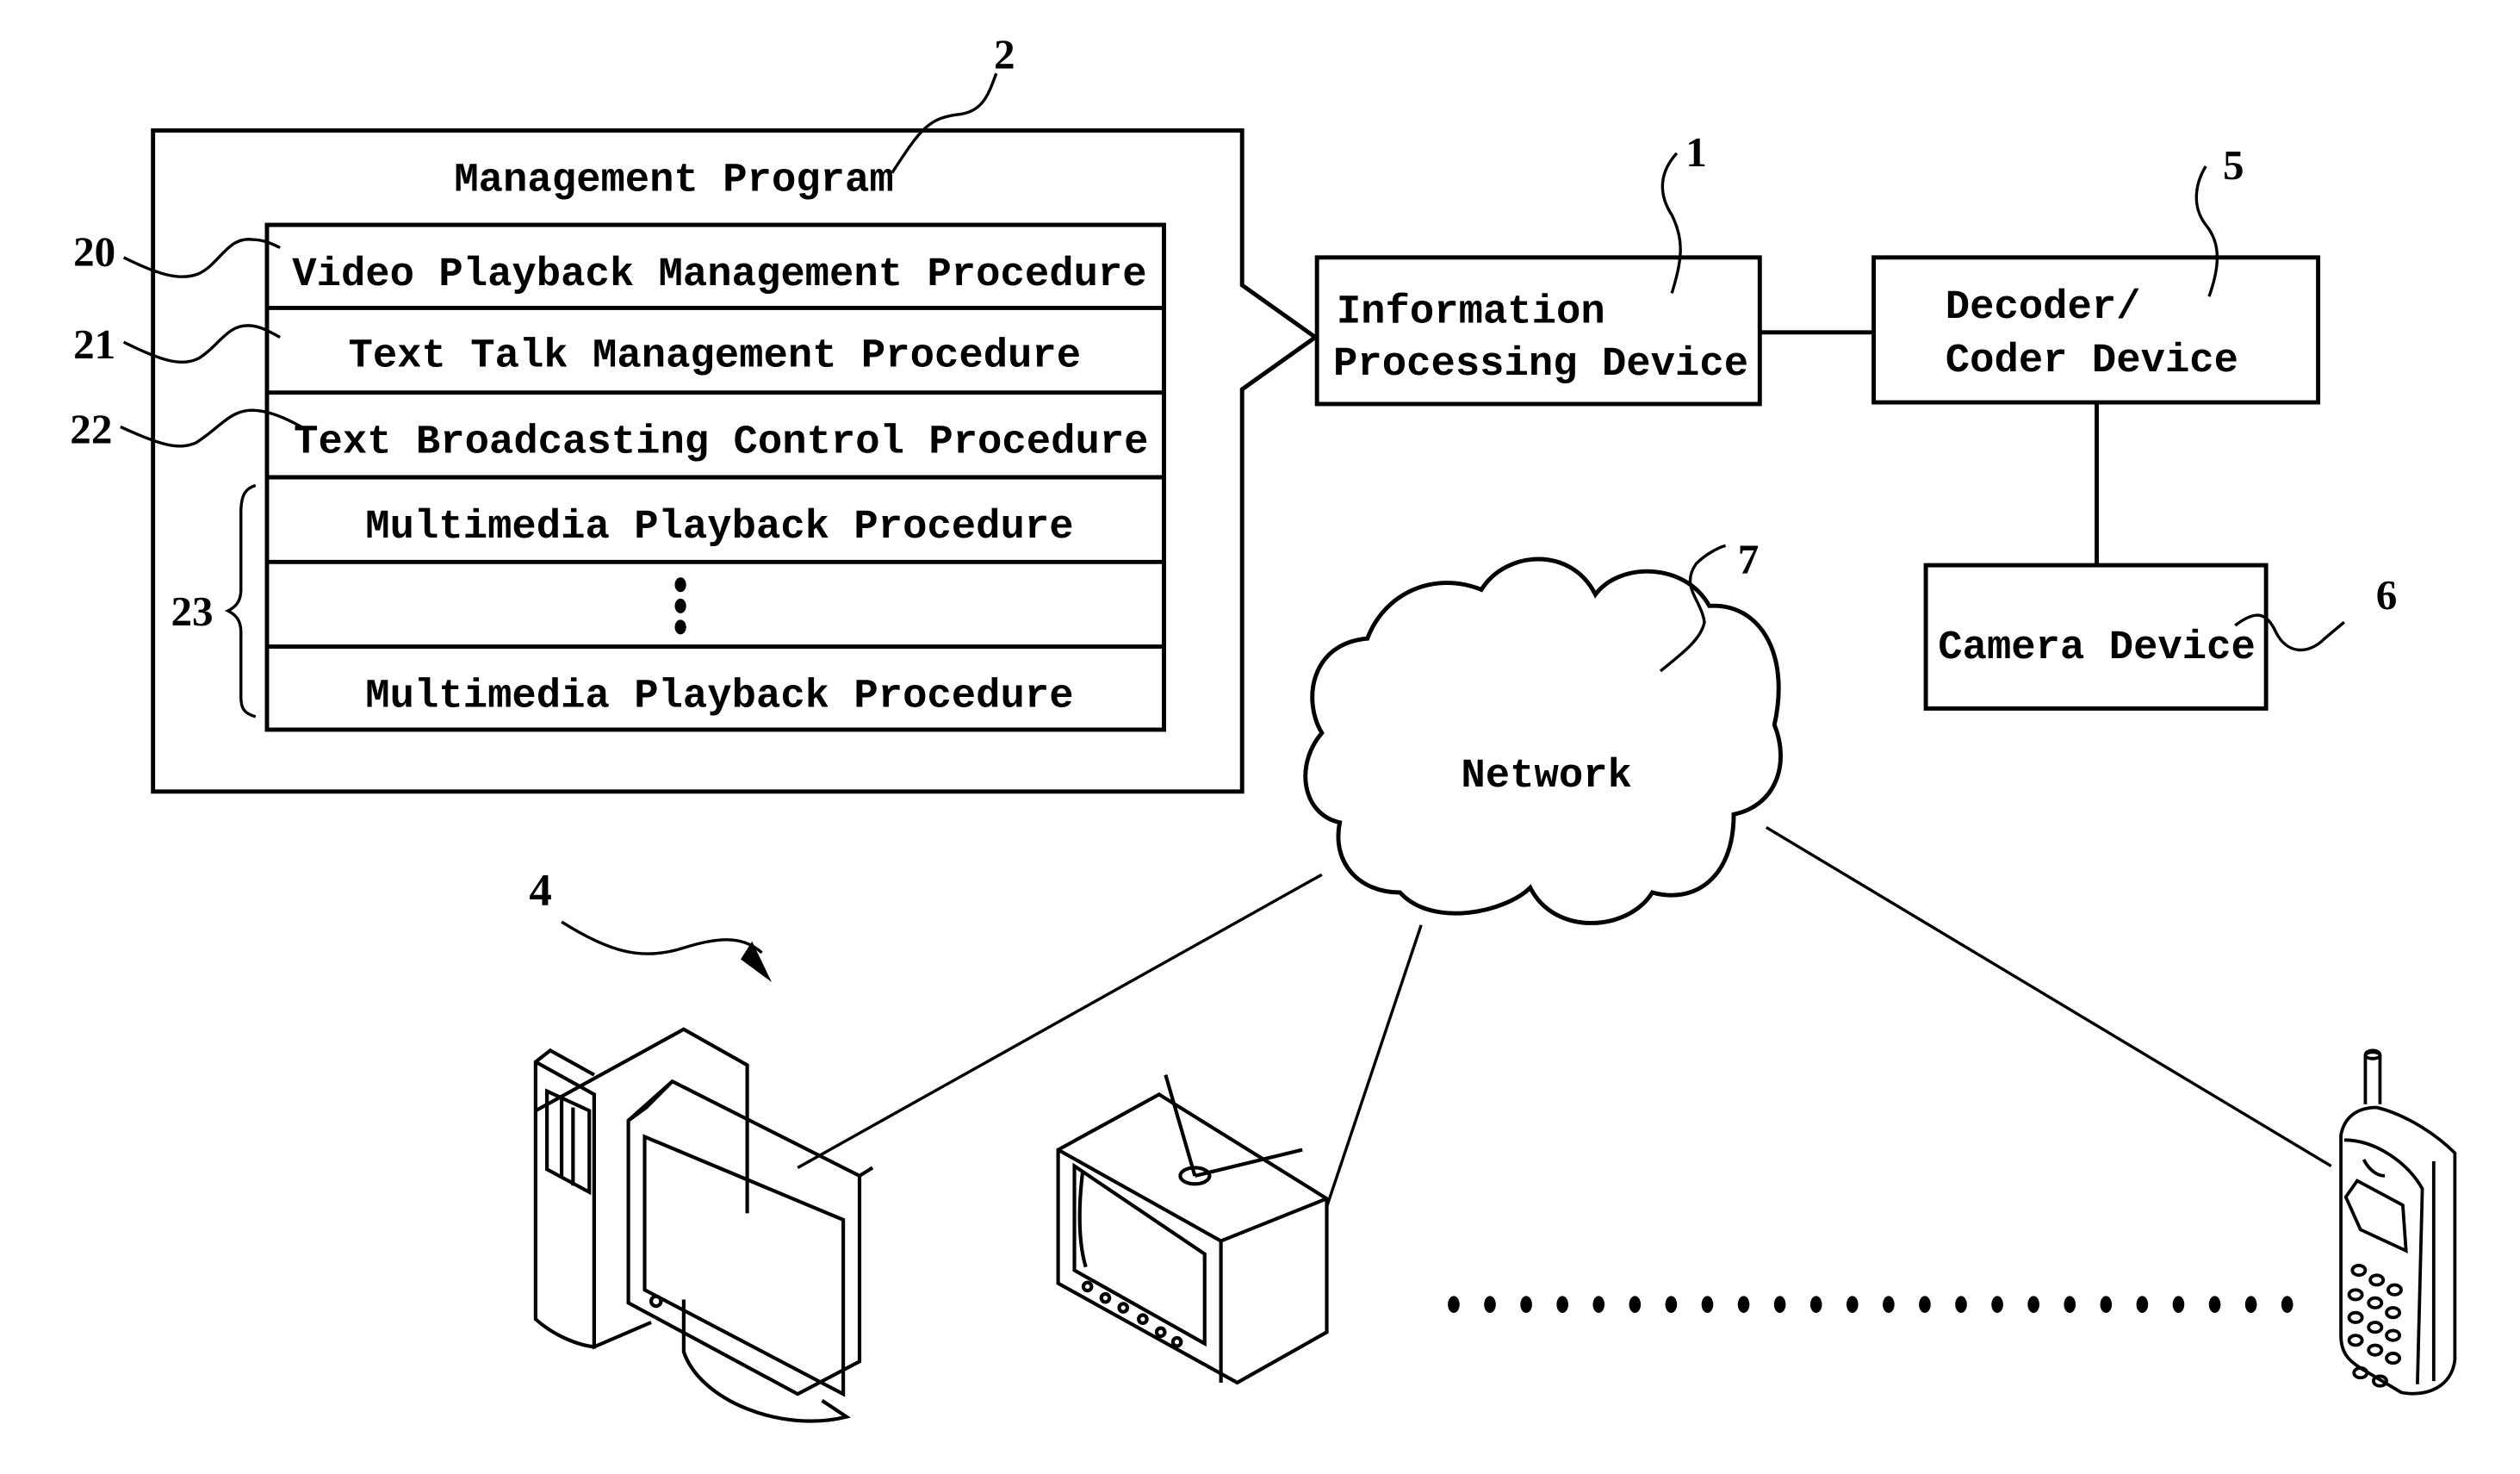  What do you see at coordinates (2387, 595) in the screenshot?
I see `ref-6: 6` at bounding box center [2387, 595].